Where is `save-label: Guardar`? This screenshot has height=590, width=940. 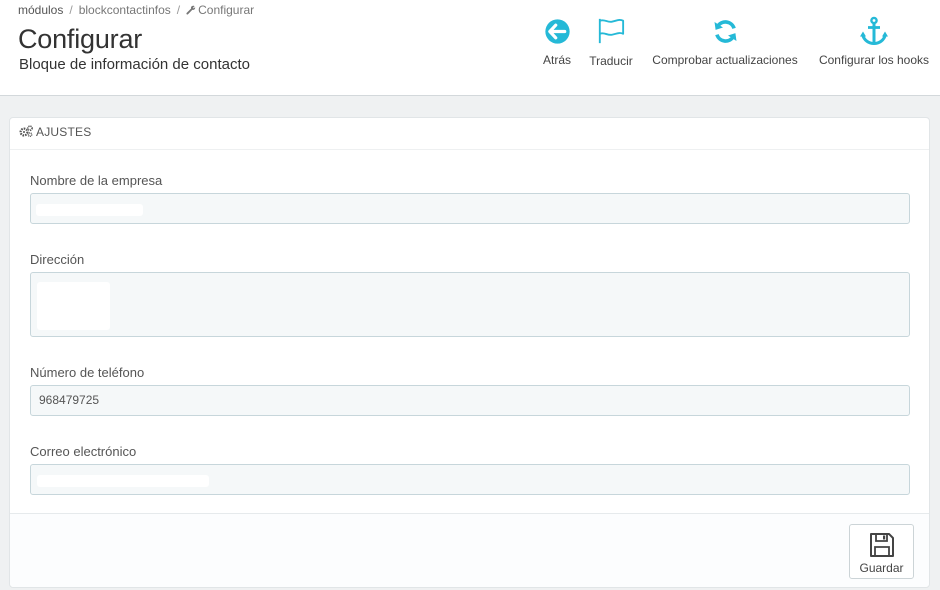 save-label: Guardar is located at coordinates (881, 568).